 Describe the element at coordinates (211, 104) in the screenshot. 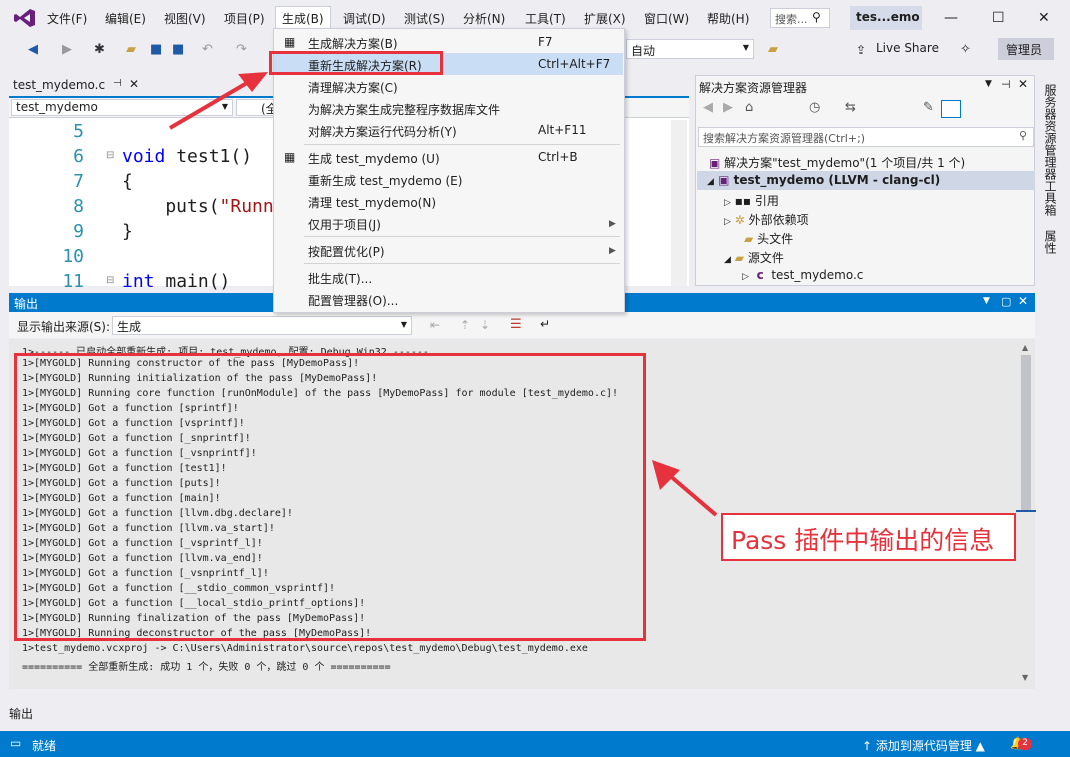

I see `arrow-line-menu` at that location.